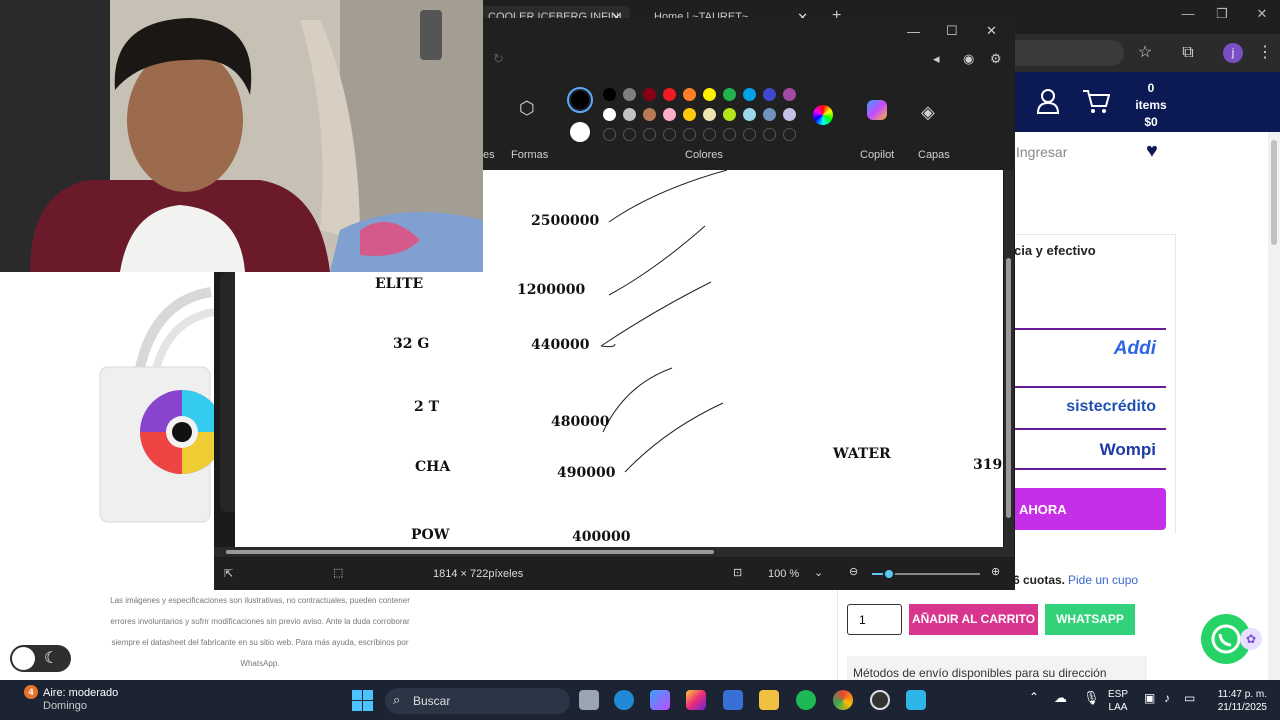 The height and width of the screenshot is (720, 1280). I want to click on file-explorer-icon, so click(769, 700).